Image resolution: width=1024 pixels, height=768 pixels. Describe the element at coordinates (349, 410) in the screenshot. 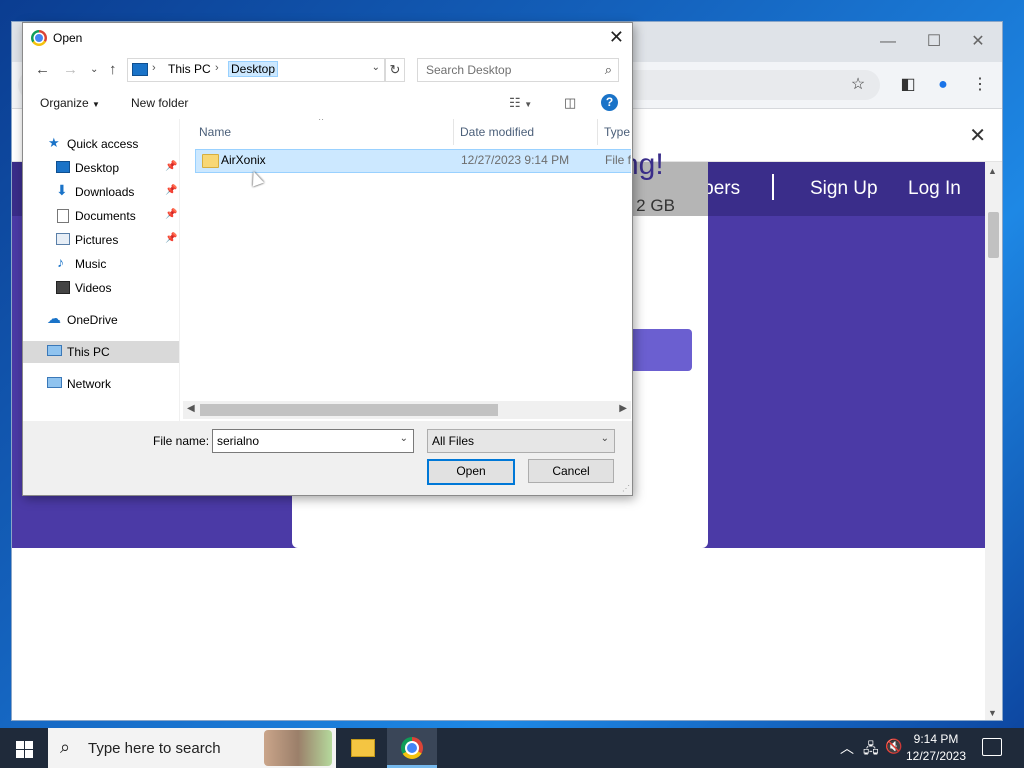

I see `scroll-thumb` at that location.